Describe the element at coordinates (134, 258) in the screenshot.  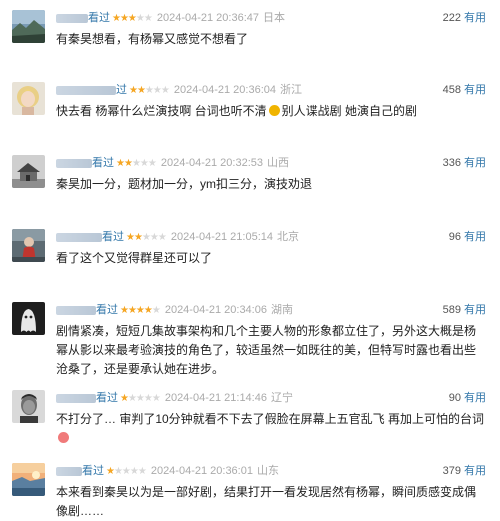
I see `review-content: 看了这个又觉得群星还可以了` at that location.